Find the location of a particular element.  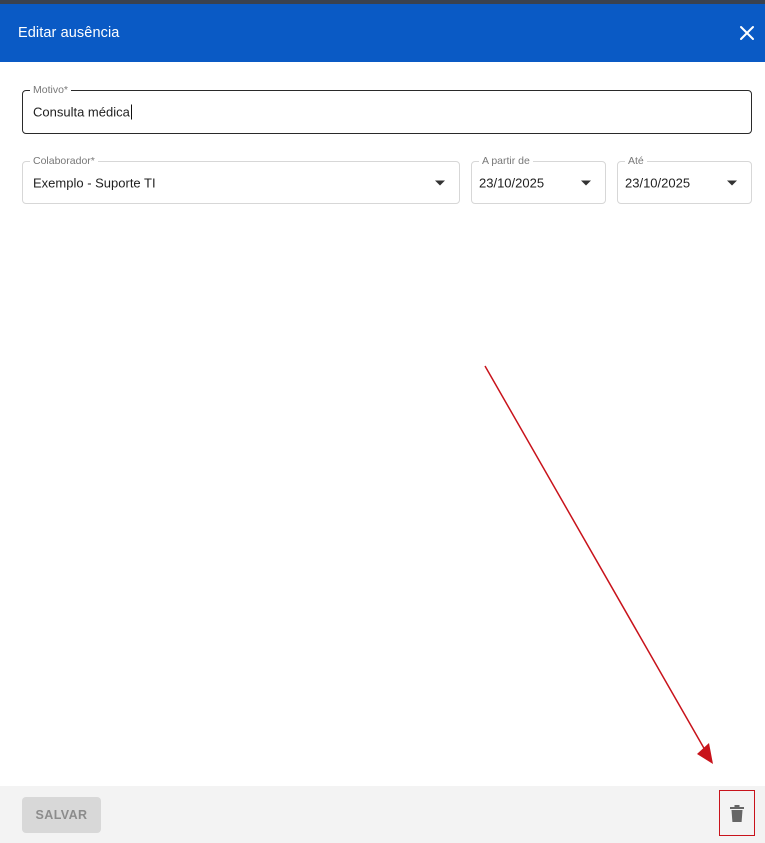

start-date-select: A partir de 23/10/2025 is located at coordinates (538, 179).